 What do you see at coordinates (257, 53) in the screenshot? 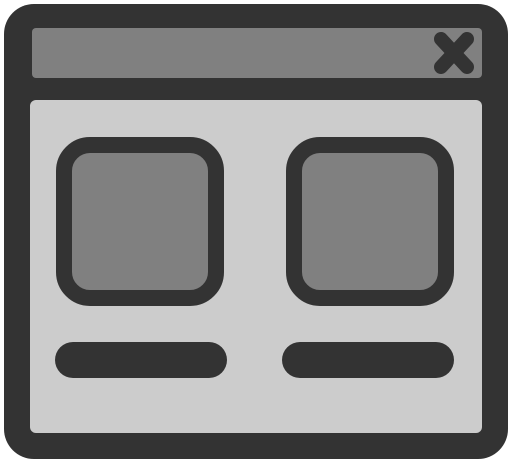
I see `title-bar` at bounding box center [257, 53].